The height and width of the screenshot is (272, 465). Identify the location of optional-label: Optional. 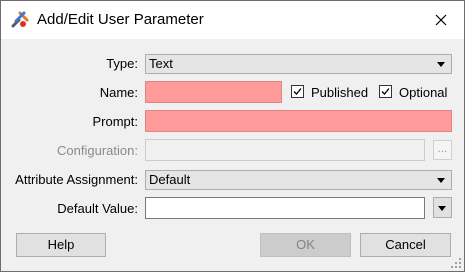
(423, 92).